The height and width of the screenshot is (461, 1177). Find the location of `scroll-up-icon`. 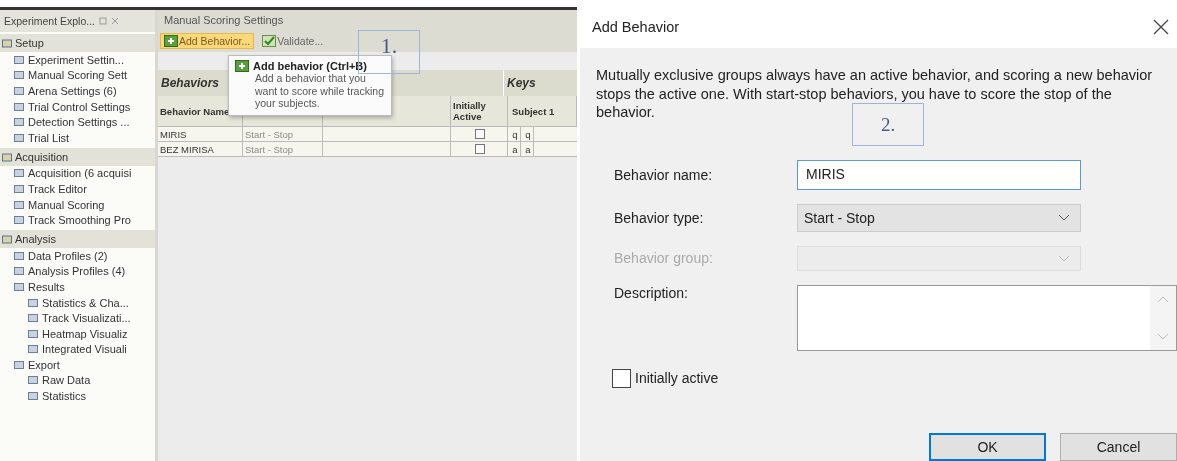

scroll-up-icon is located at coordinates (1163, 299).